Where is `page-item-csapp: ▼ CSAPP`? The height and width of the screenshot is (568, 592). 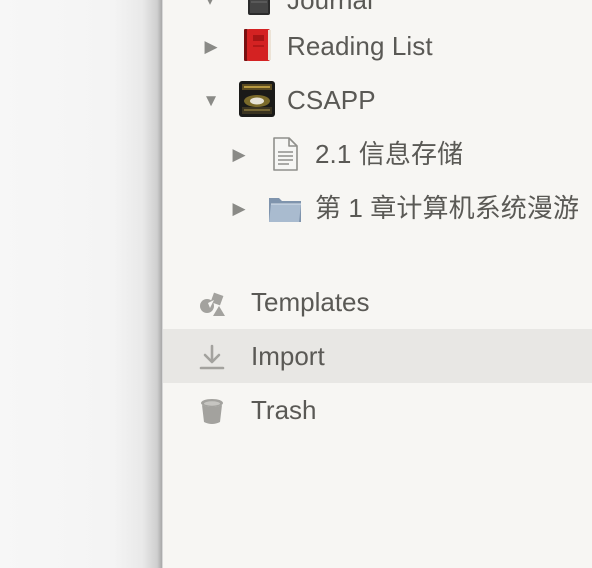 page-item-csapp: ▼ CSAPP is located at coordinates (377, 100).